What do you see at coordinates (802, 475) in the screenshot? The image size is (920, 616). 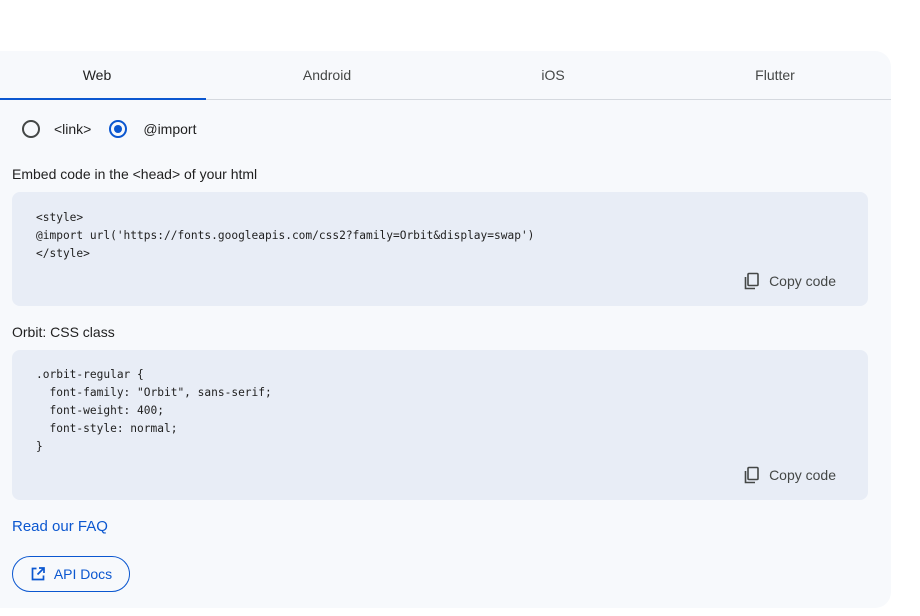 I see `copy-css-code-label: Copy code` at bounding box center [802, 475].